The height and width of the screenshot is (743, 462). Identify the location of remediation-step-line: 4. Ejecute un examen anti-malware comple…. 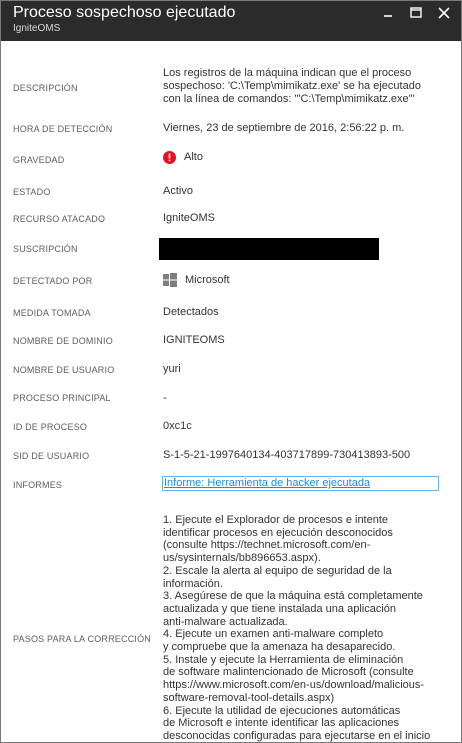
(273, 634).